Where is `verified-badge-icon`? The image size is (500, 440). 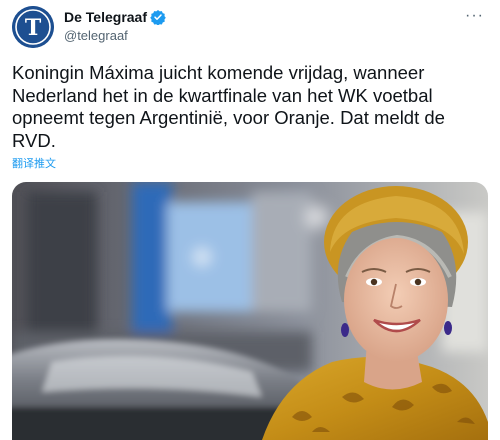
verified-badge-icon is located at coordinates (158, 17).